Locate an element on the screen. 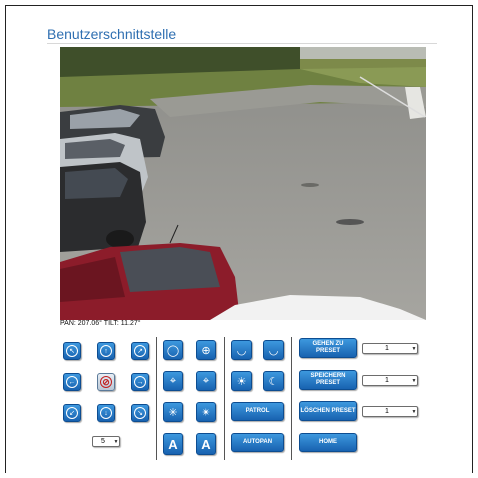 This screenshot has width=478, height=478. iris-close-icon: ✳ is located at coordinates (173, 412).